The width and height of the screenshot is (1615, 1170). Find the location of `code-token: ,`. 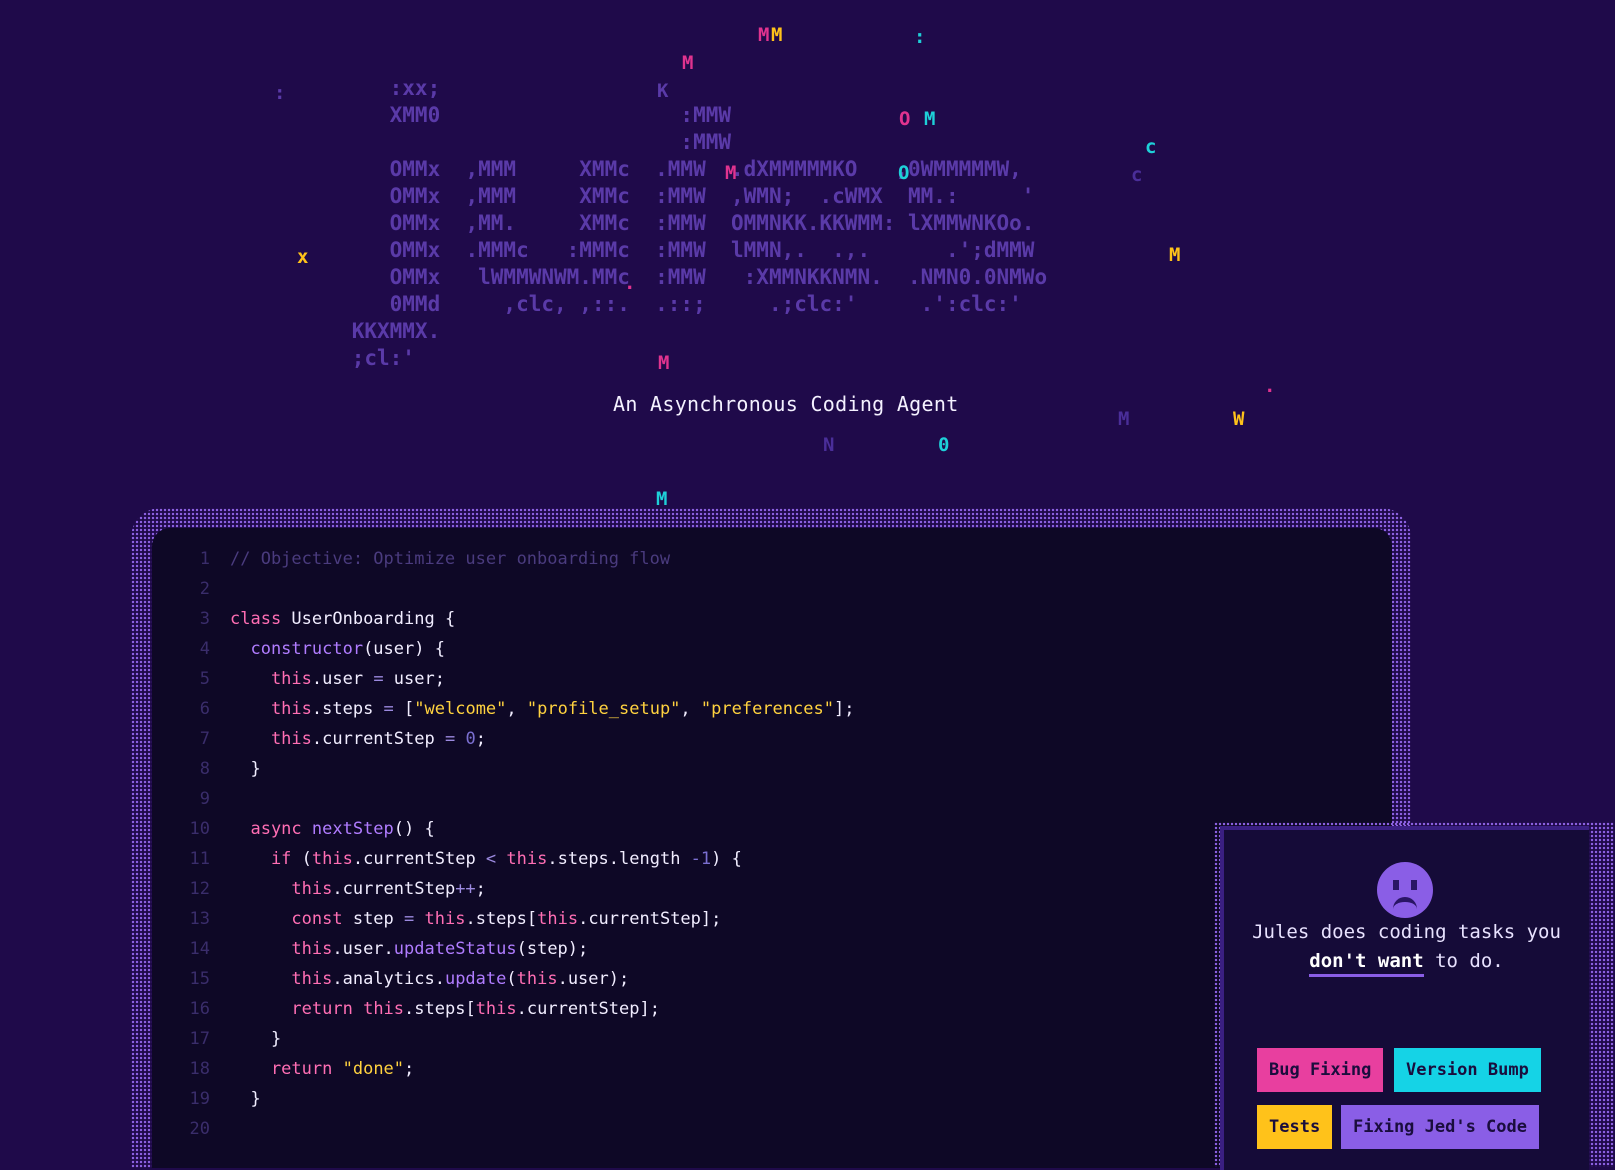

code-token: , is located at coordinates (516, 709).